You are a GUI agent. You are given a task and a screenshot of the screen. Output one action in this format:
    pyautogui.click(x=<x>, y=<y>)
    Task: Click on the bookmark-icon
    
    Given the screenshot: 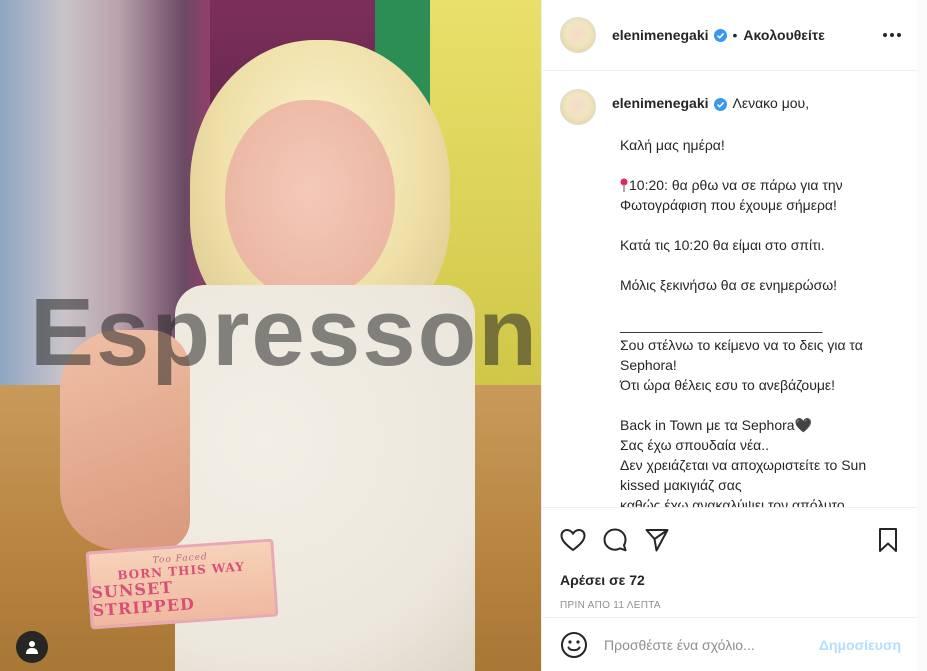 What is the action you would take?
    pyautogui.click(x=888, y=540)
    